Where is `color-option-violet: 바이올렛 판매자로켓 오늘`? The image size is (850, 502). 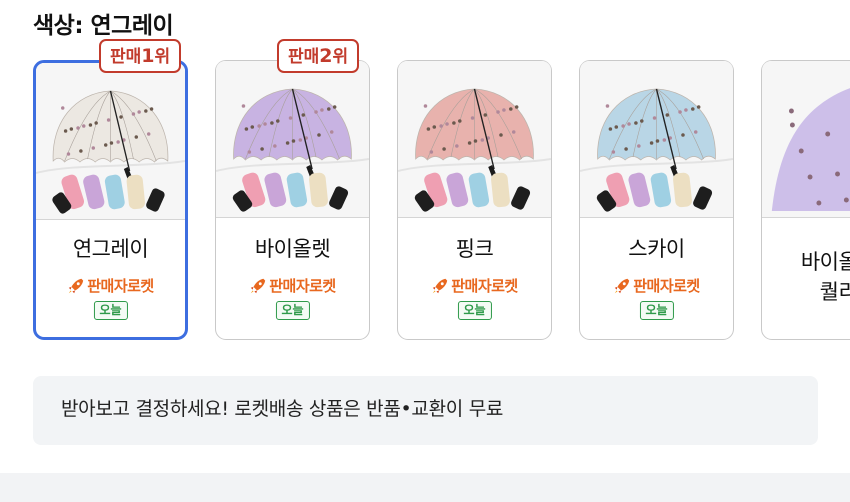
color-option-violet: 바이올렛 판매자로켓 오늘 is located at coordinates (292, 200).